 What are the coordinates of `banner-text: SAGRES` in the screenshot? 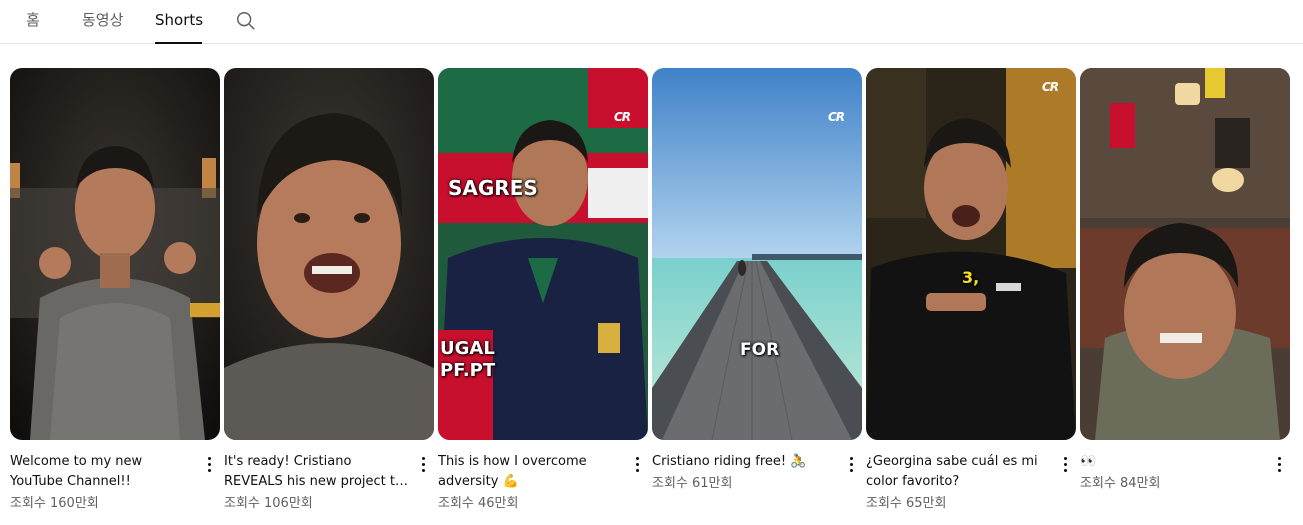 It's located at (493, 188).